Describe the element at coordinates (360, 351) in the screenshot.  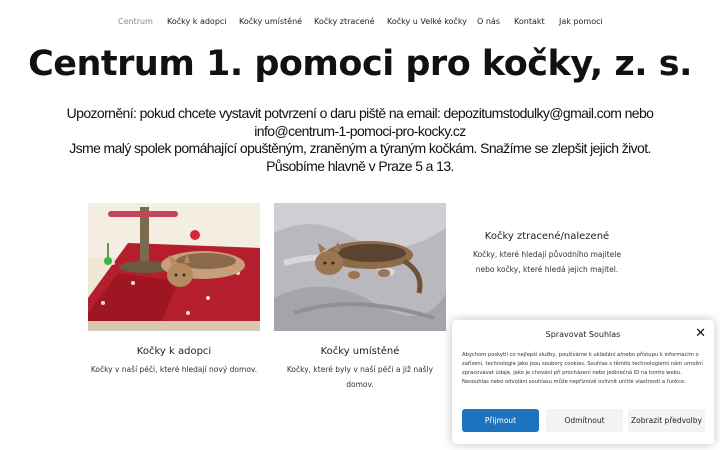
I see `card-title-umistene: Kočky umístěné` at that location.